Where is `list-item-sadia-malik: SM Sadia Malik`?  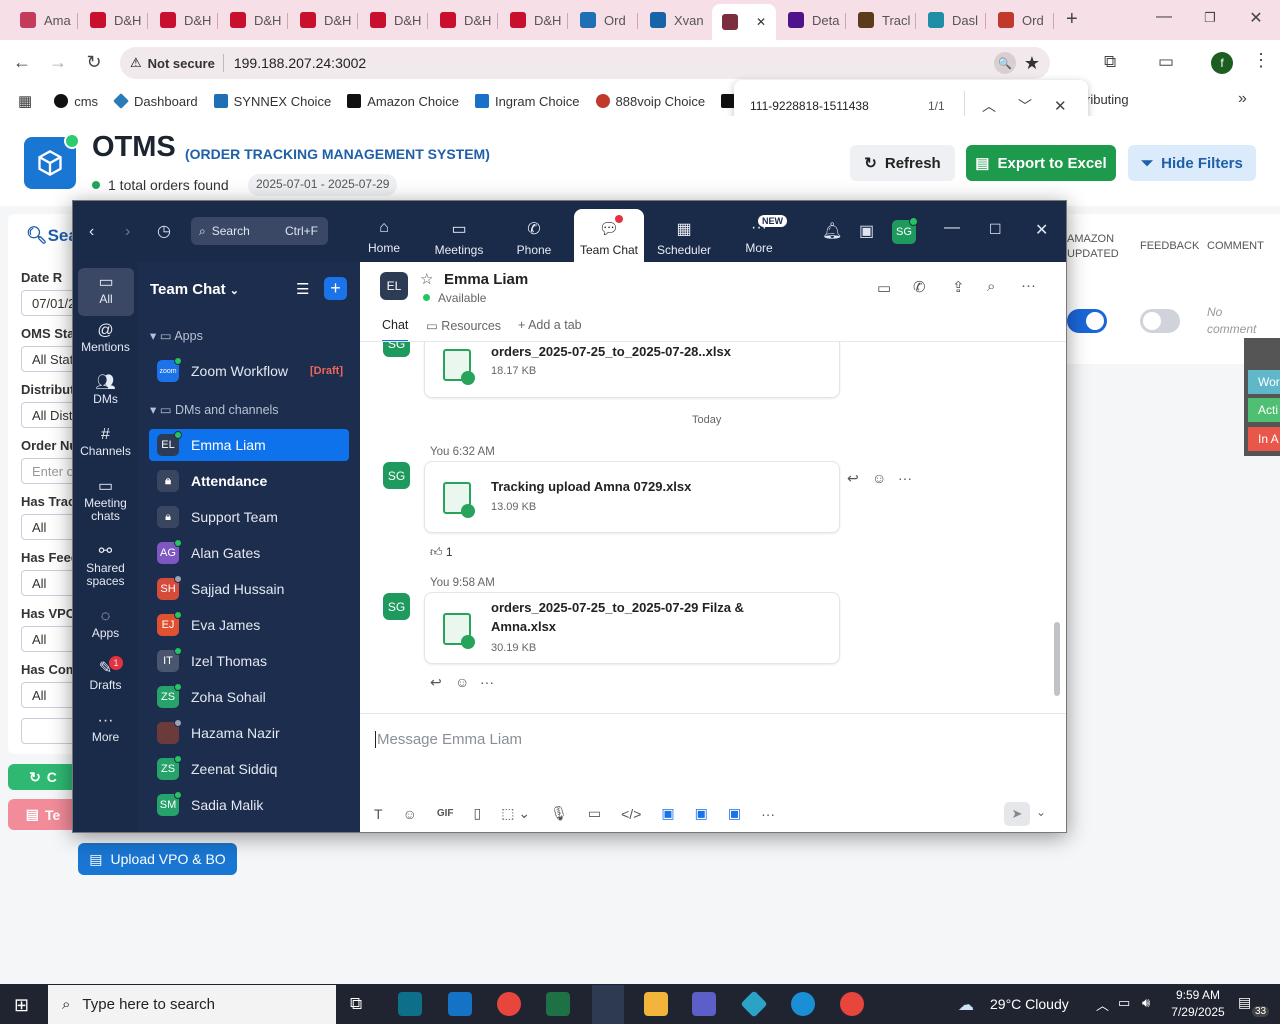 list-item-sadia-malik: SM Sadia Malik is located at coordinates (249, 805).